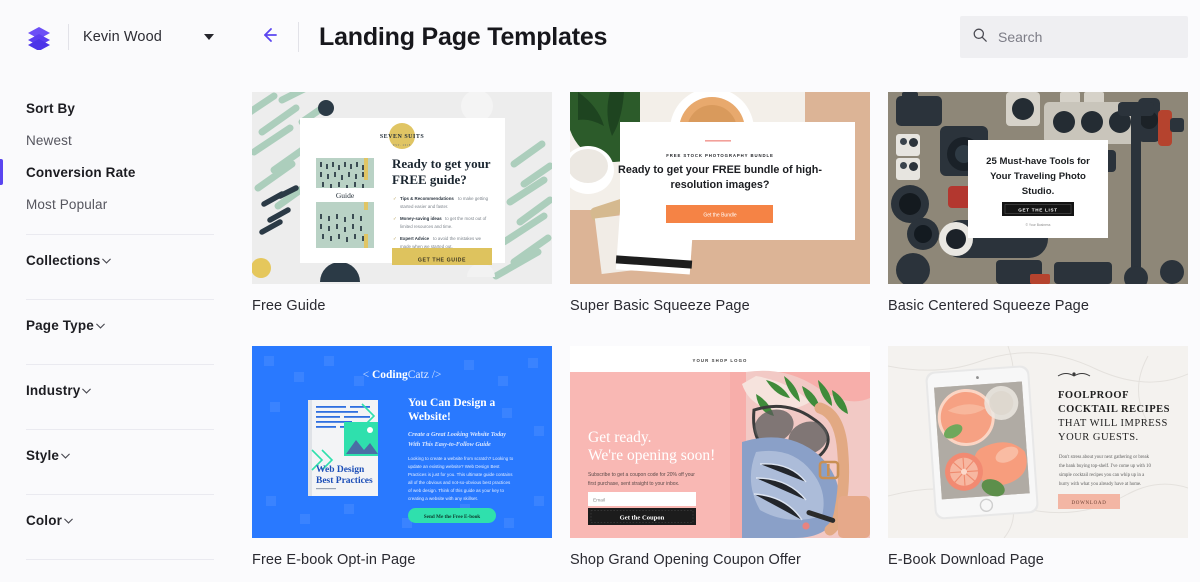 This screenshot has width=1200, height=582. What do you see at coordinates (1038, 161) in the screenshot?
I see `svg-text: 25 Must-have Tools for` at bounding box center [1038, 161].